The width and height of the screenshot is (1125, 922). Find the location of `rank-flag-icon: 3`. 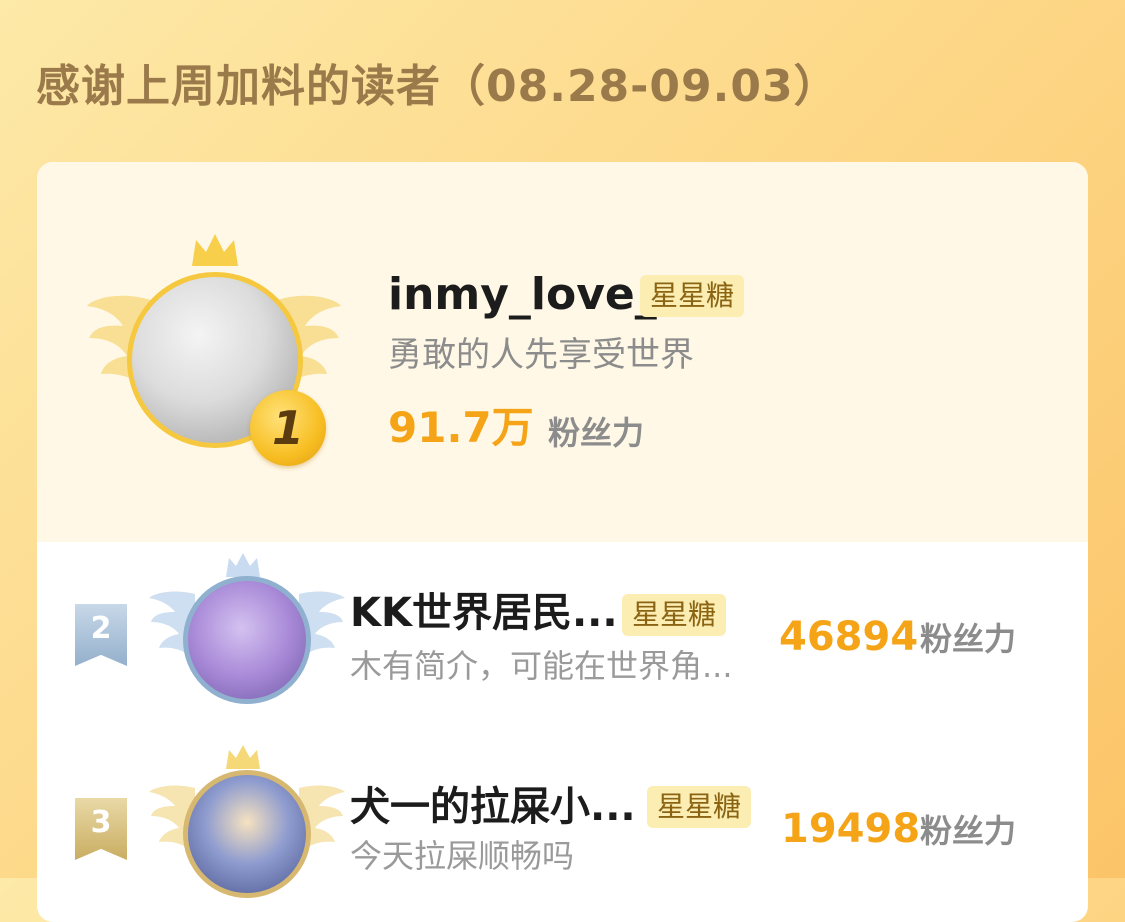

rank-flag-icon: 3 is located at coordinates (101, 829).